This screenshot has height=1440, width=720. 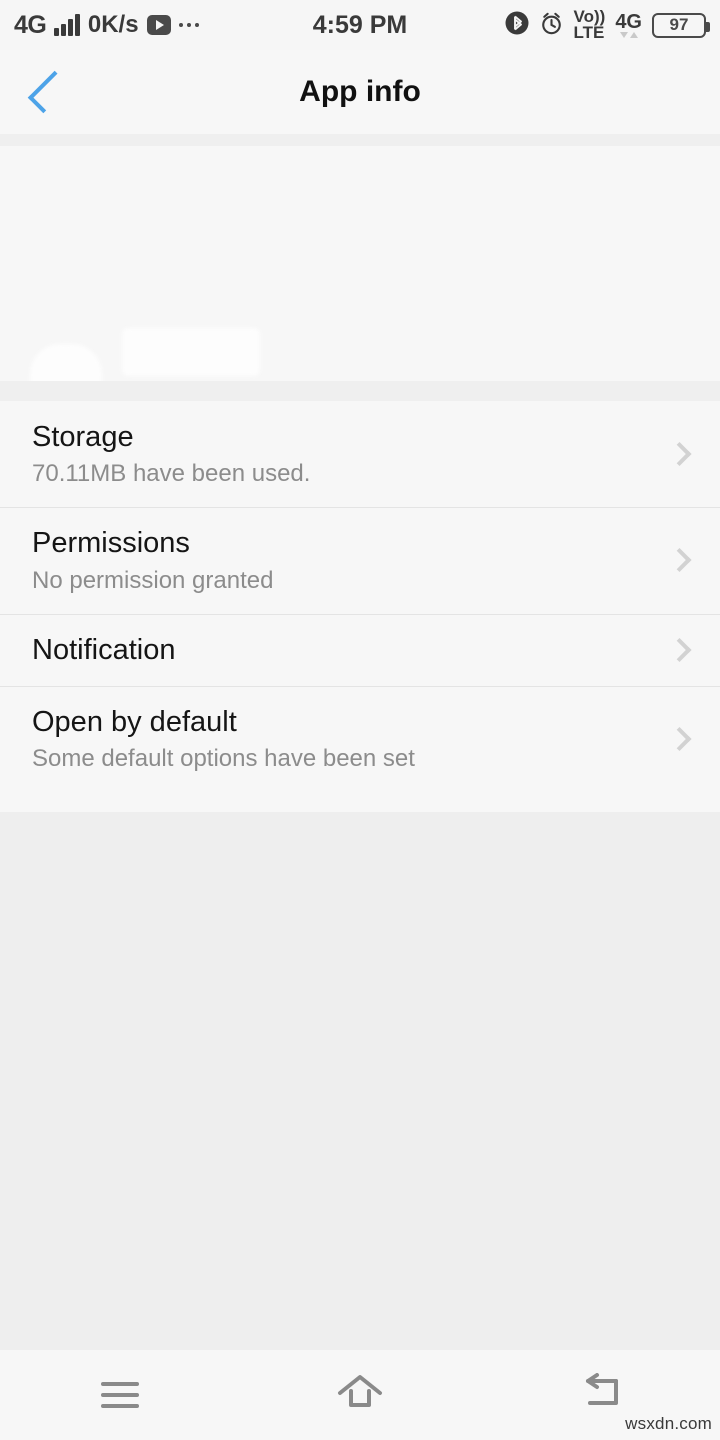 I want to click on navigation-bar, so click(x=360, y=1395).